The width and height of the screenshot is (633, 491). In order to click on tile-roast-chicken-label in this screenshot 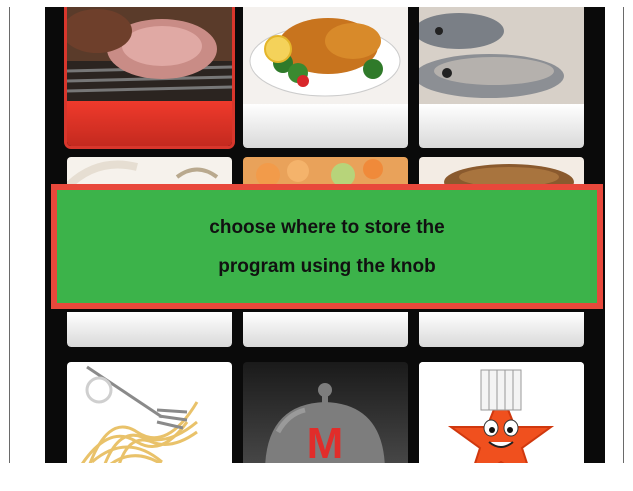, I will do `click(325, 126)`.